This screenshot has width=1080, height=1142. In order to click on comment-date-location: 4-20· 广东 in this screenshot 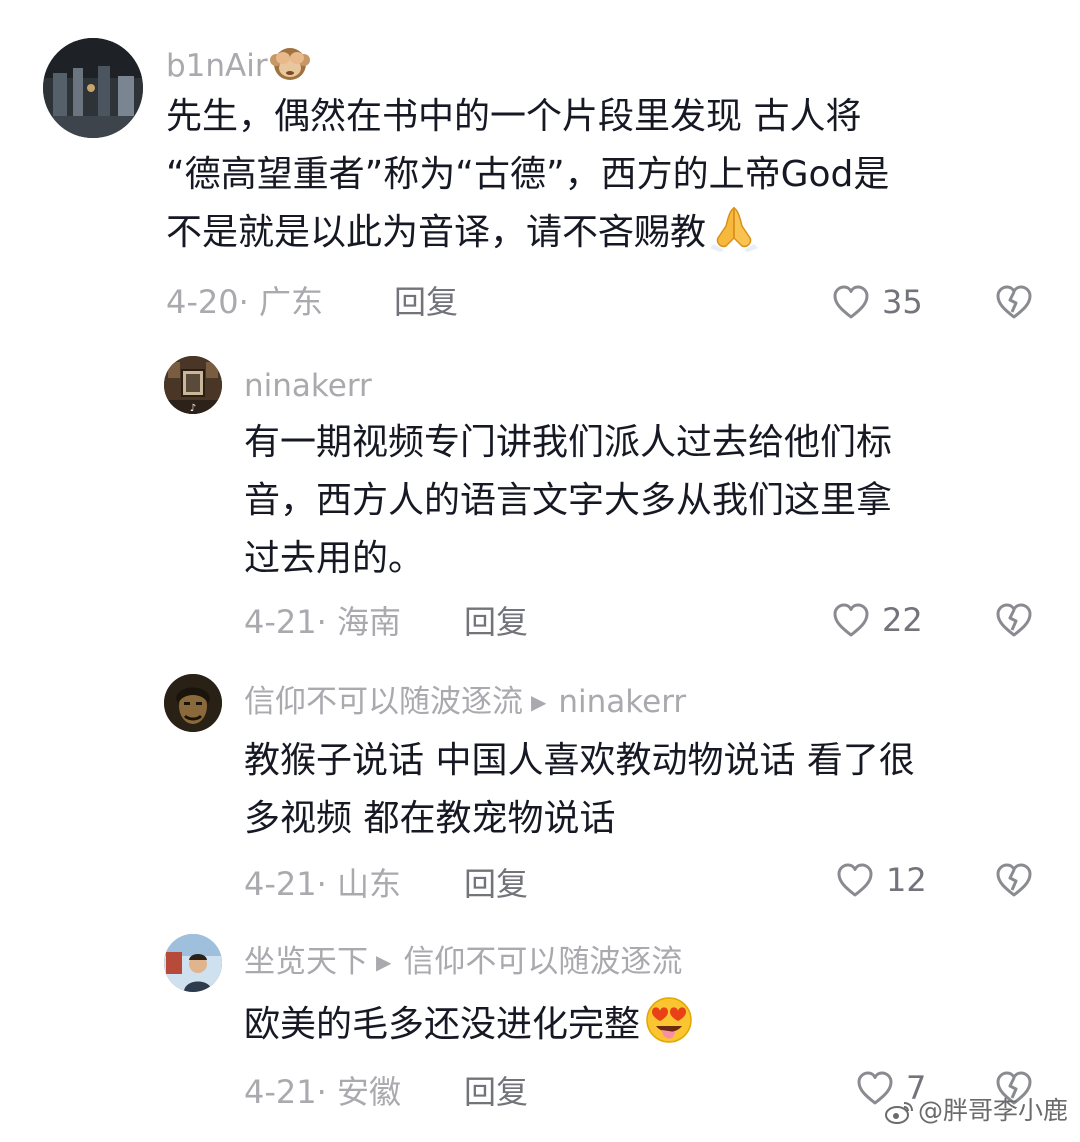, I will do `click(244, 302)`.